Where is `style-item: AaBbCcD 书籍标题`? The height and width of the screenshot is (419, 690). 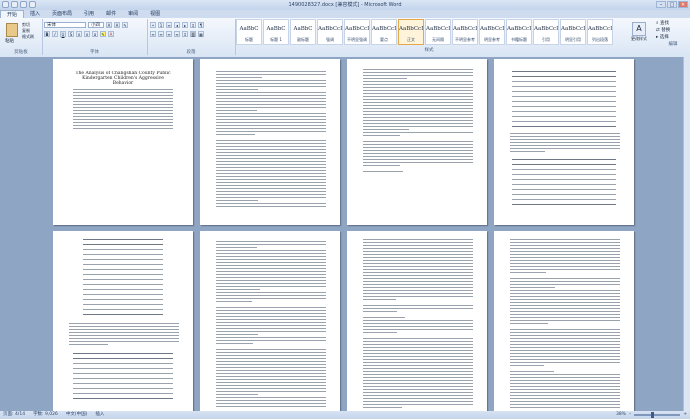 style-item: AaBbCcD 书籍标题 is located at coordinates (519, 32).